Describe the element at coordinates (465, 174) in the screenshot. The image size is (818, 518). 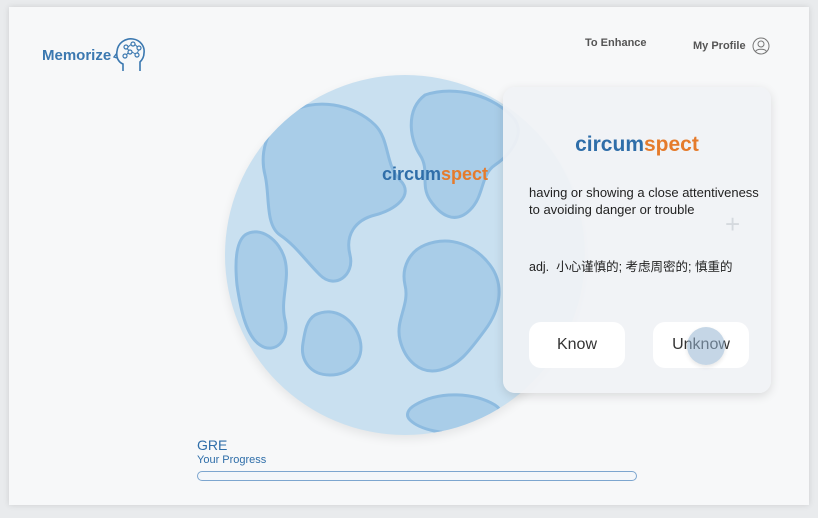
I see `globe-word-suffix: spect` at that location.